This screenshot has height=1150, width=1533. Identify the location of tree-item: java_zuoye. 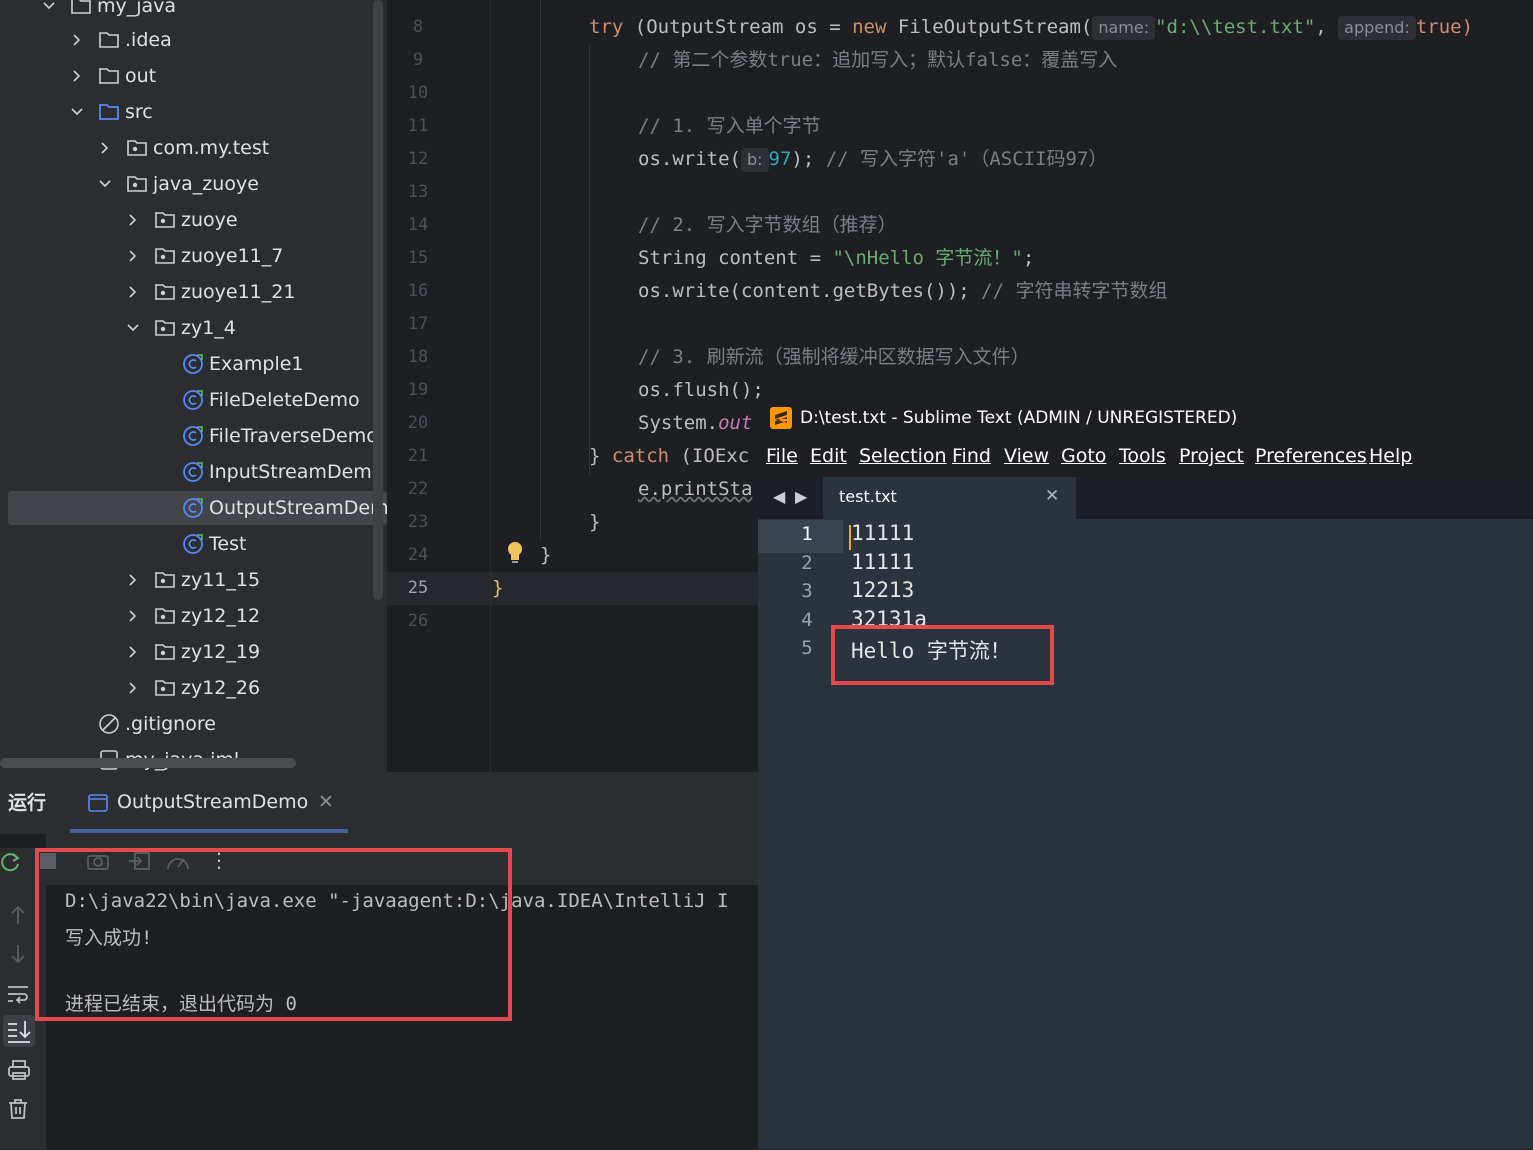
(193, 184).